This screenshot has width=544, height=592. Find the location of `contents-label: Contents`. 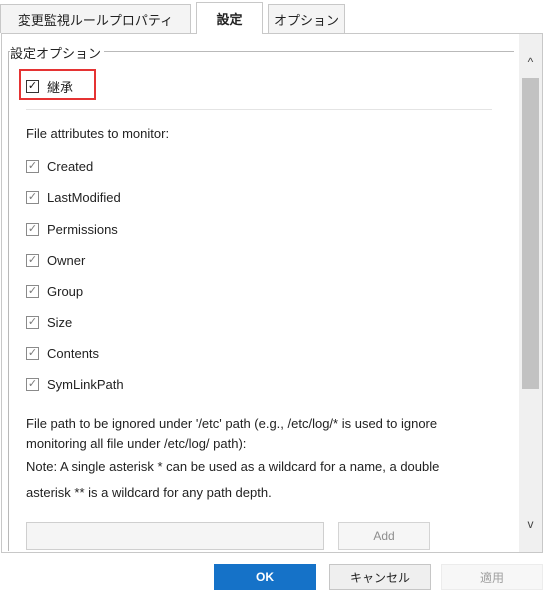

contents-label: Contents is located at coordinates (73, 353).